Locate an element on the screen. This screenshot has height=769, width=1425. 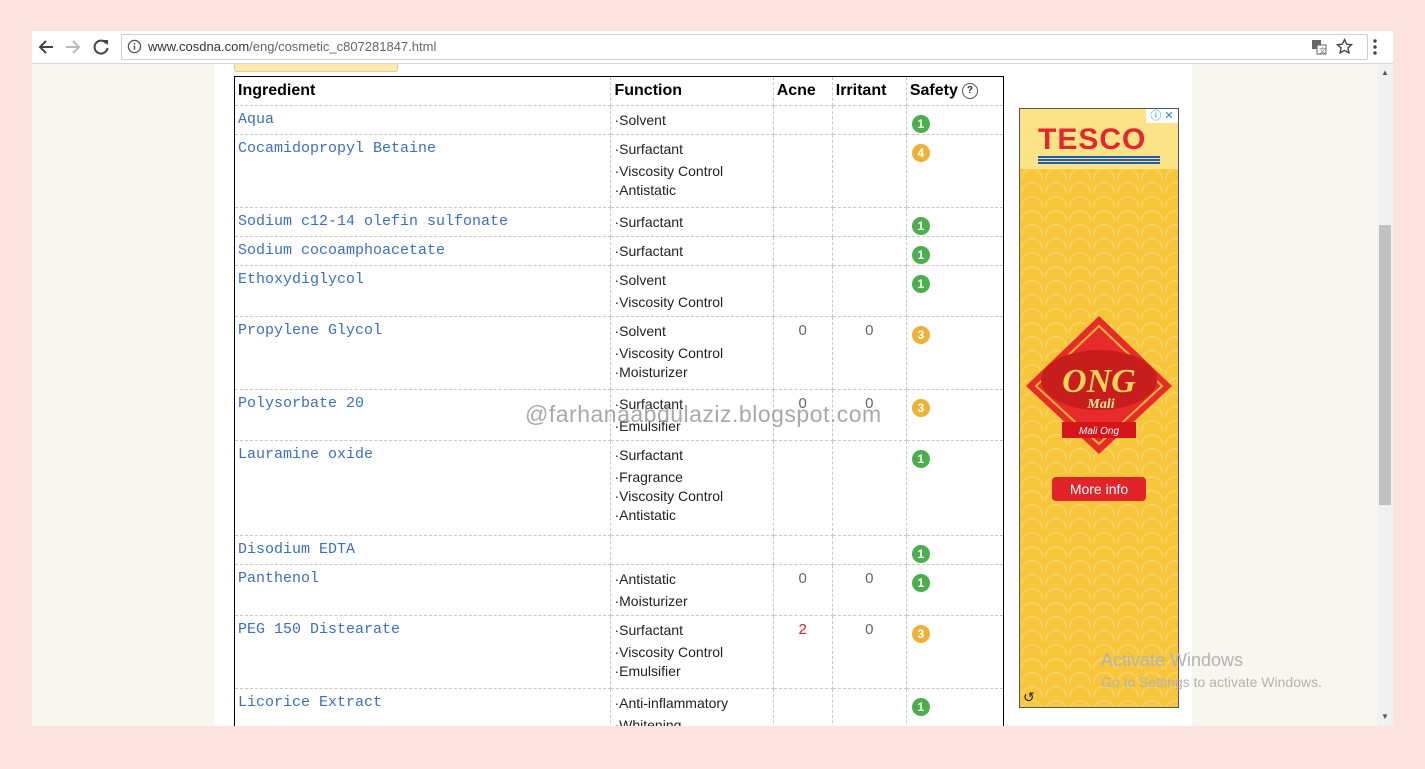
scroll-down-icon: ▼ is located at coordinates (1385, 716).